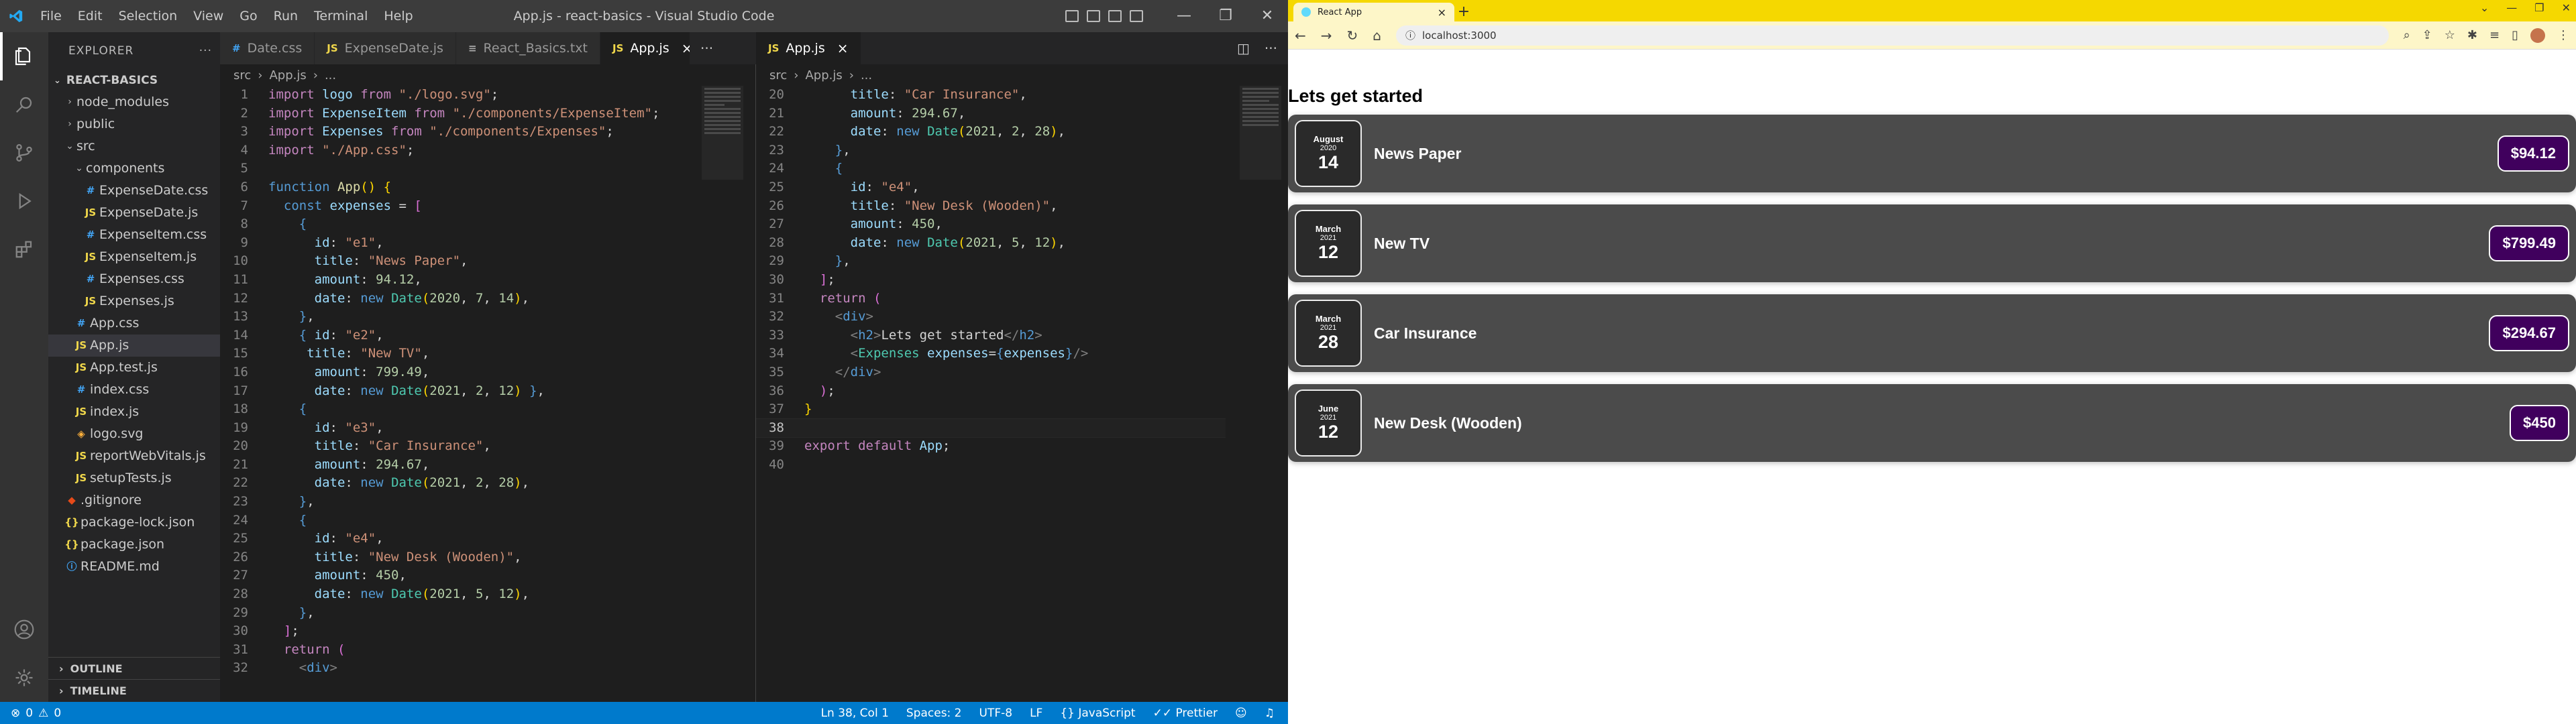  I want to click on vscode-logo-icon, so click(16, 16).